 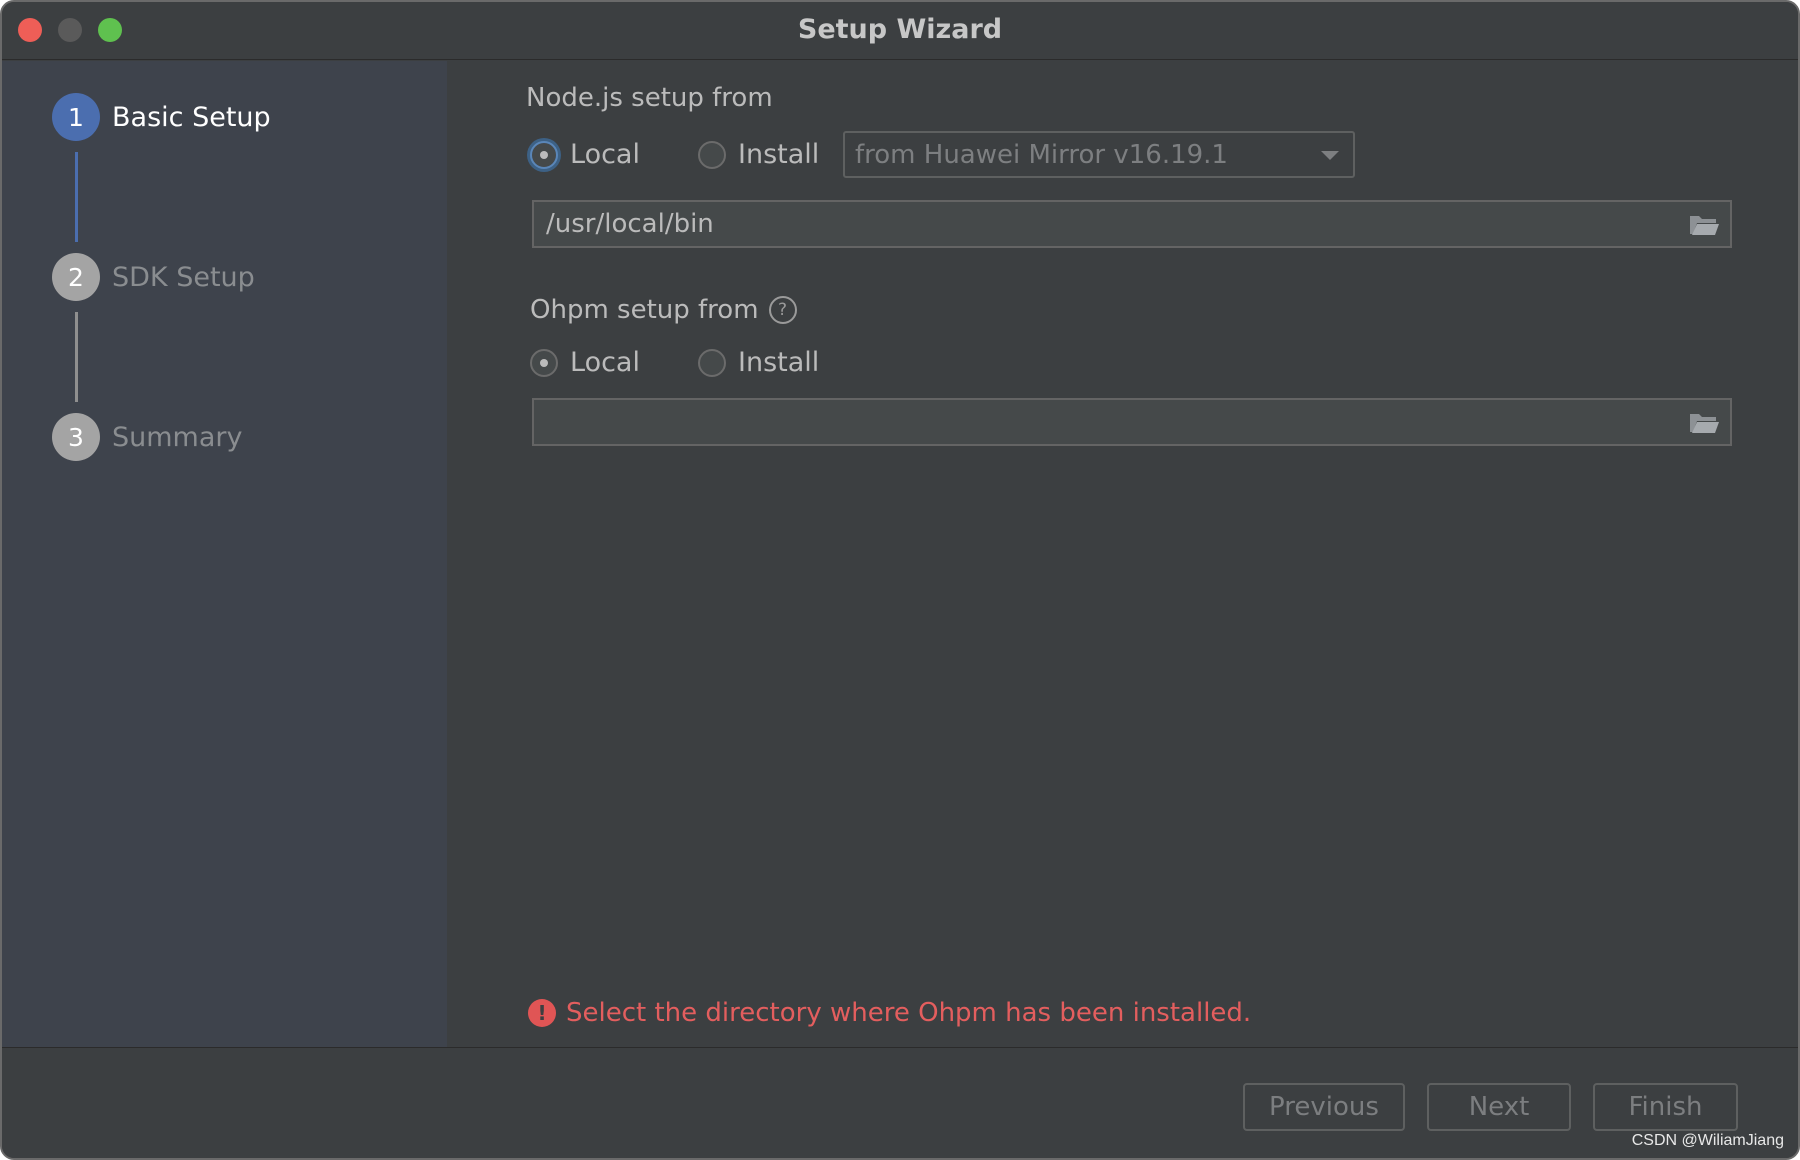 What do you see at coordinates (644, 310) in the screenshot?
I see `ohpm-section-label-text: Ohpm setup from` at bounding box center [644, 310].